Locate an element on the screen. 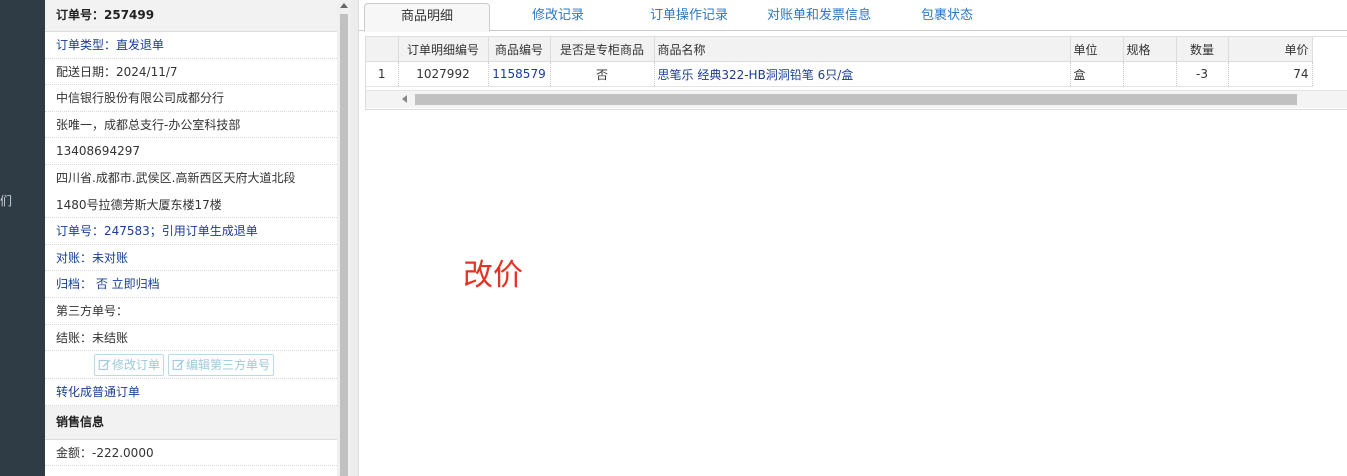 This screenshot has width=1347, height=476. tab-statement-invoice: 对账单和发票信息 is located at coordinates (819, 16).